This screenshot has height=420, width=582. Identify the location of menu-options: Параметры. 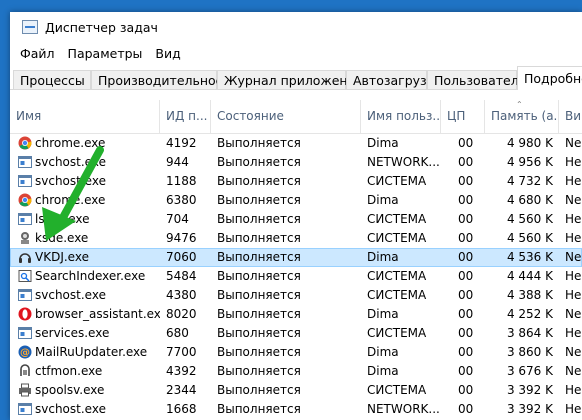
(105, 53).